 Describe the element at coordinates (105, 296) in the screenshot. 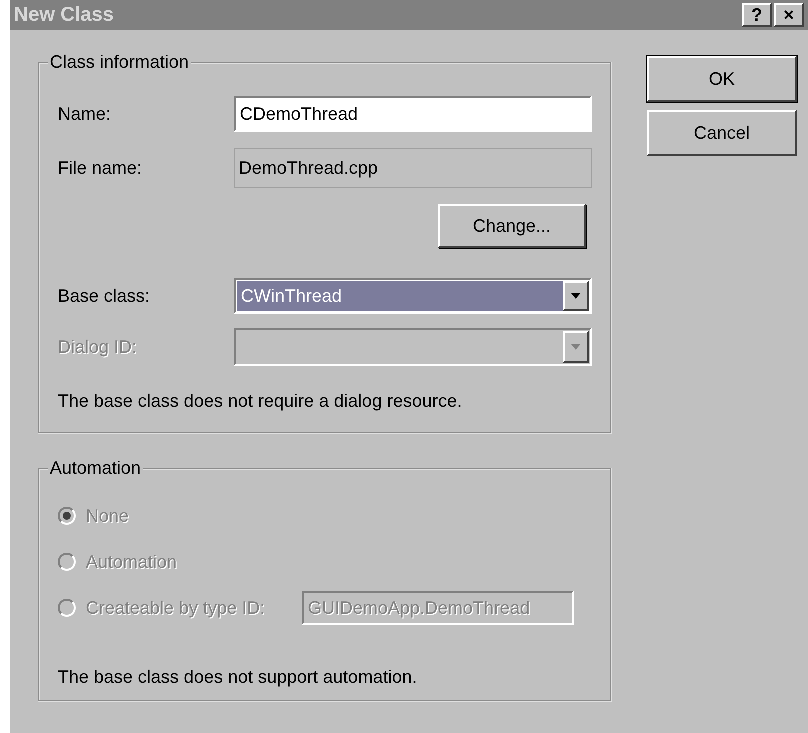

I see `field-label: Base class:` at that location.